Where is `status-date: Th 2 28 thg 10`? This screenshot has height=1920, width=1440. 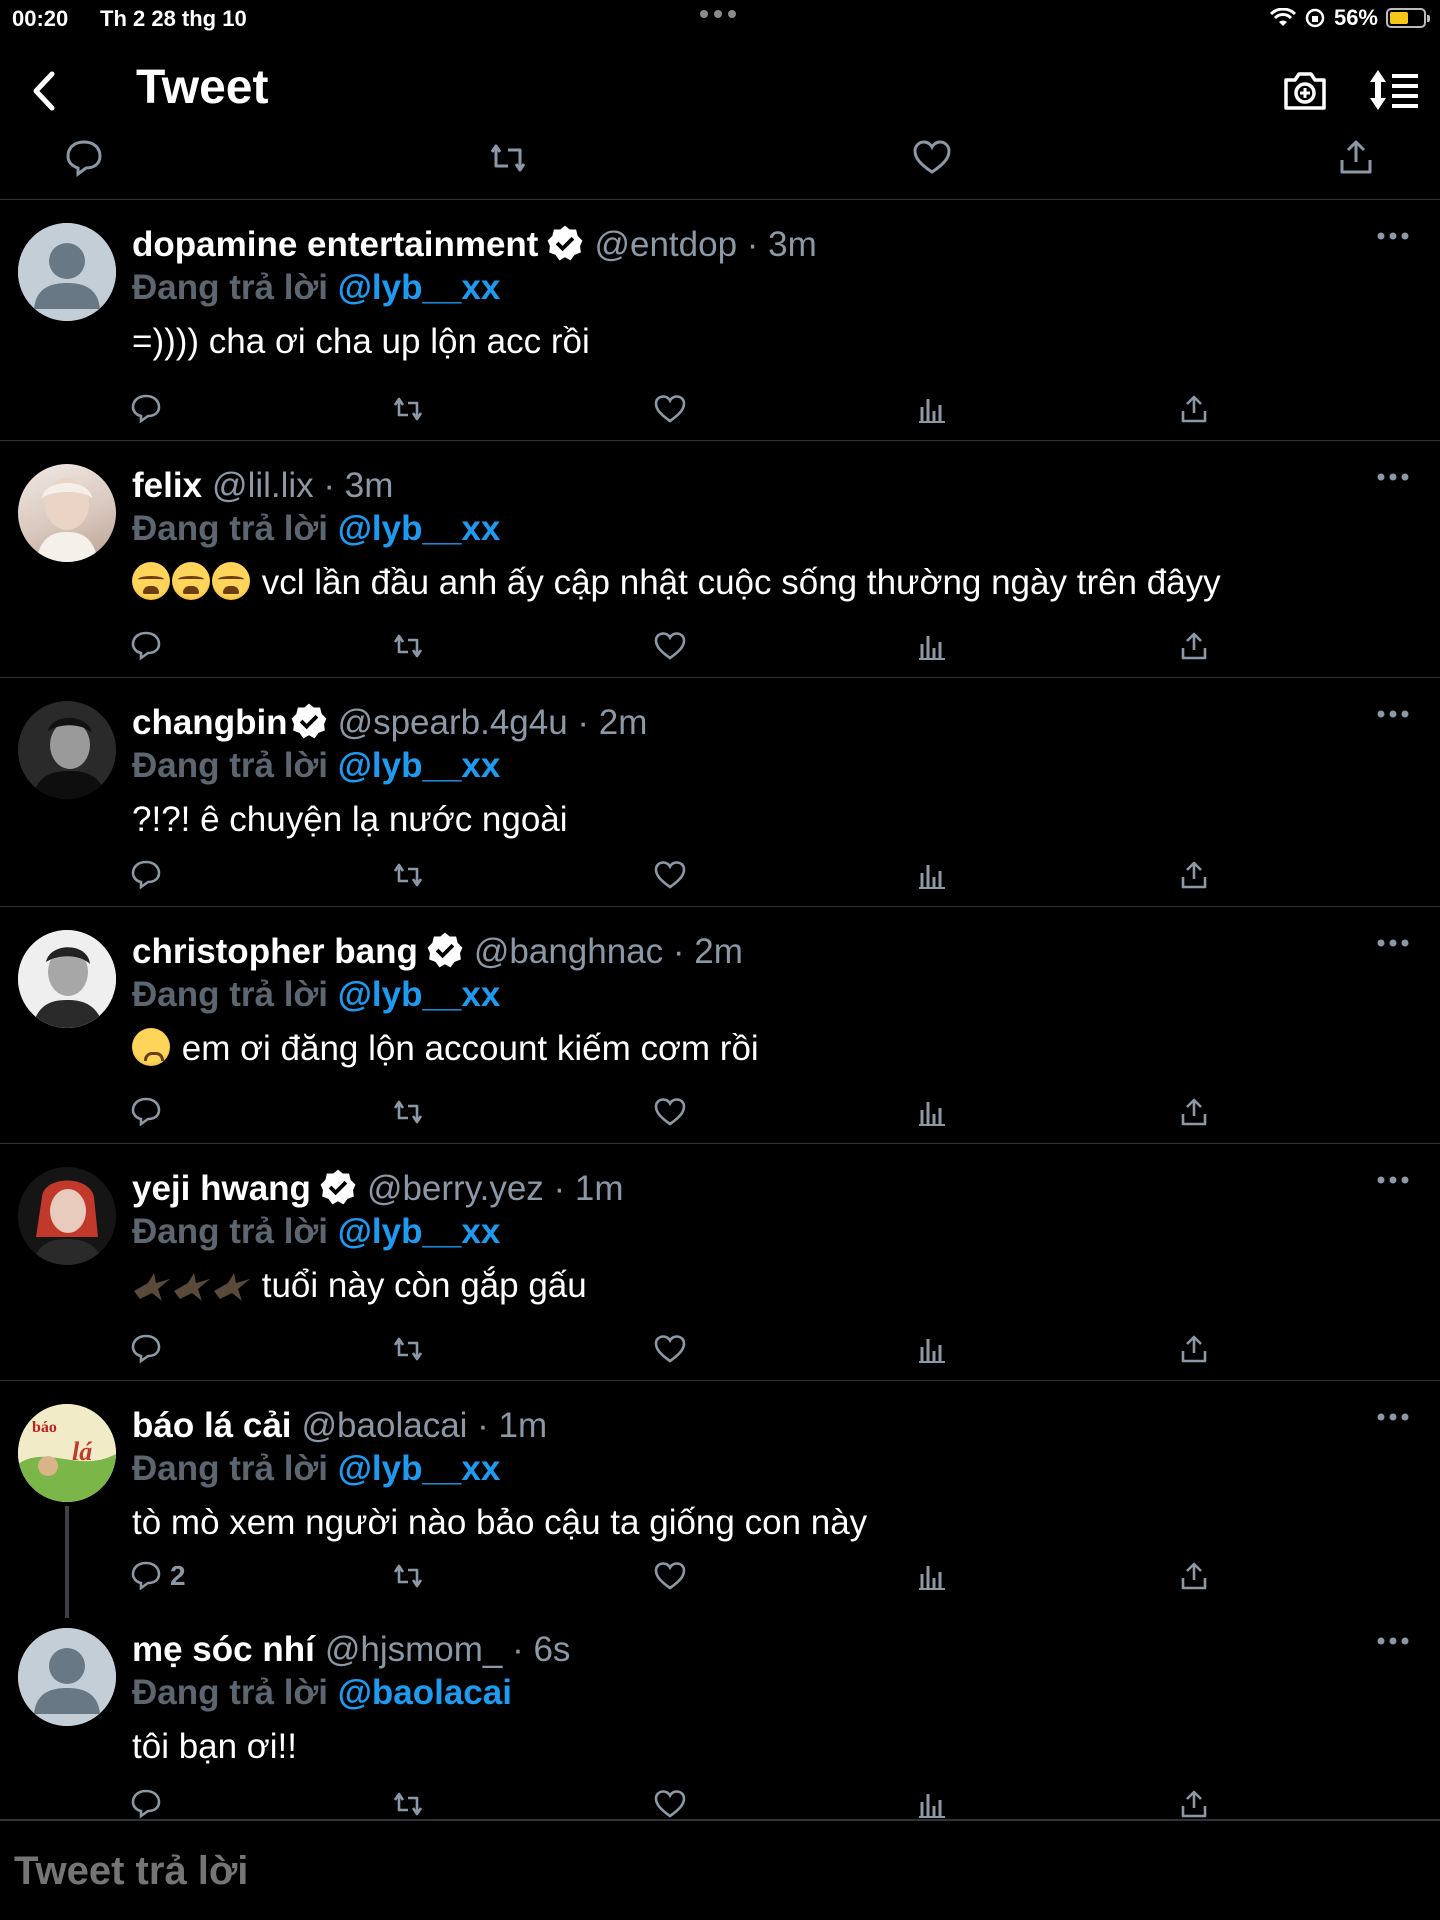
status-date: Th 2 28 thg 10 is located at coordinates (173, 18).